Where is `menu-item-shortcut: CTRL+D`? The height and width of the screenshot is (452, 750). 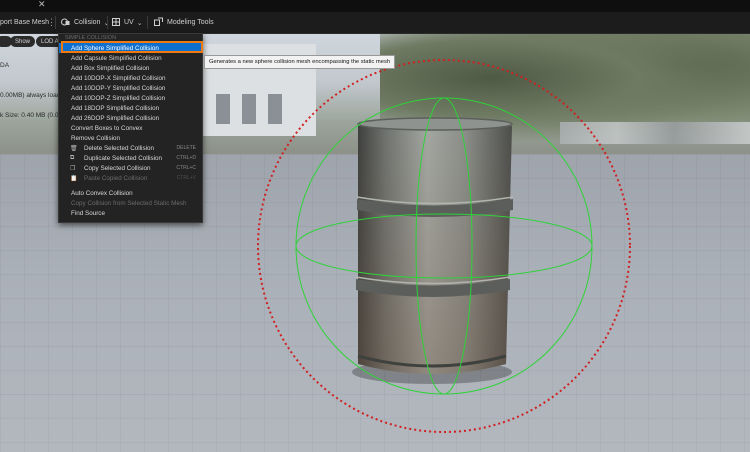
menu-item-shortcut: CTRL+D is located at coordinates (186, 158).